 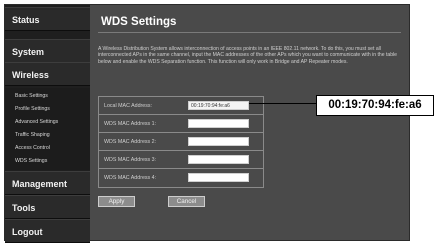 I want to click on wds-mac-1-label: WDS MAC Address 1:, so click(x=130, y=124).